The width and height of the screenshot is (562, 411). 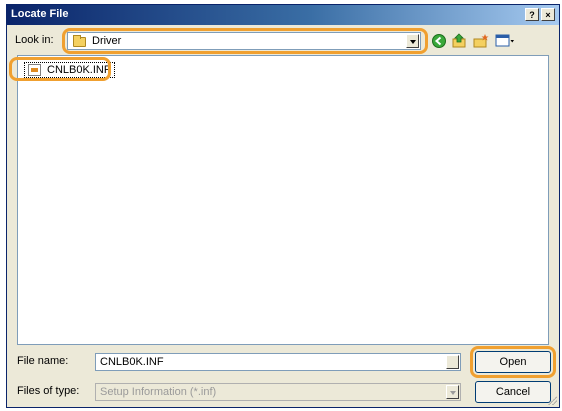 I want to click on file-item-cnlb0k-inf: CNLB0K.INF, so click(x=69, y=70).